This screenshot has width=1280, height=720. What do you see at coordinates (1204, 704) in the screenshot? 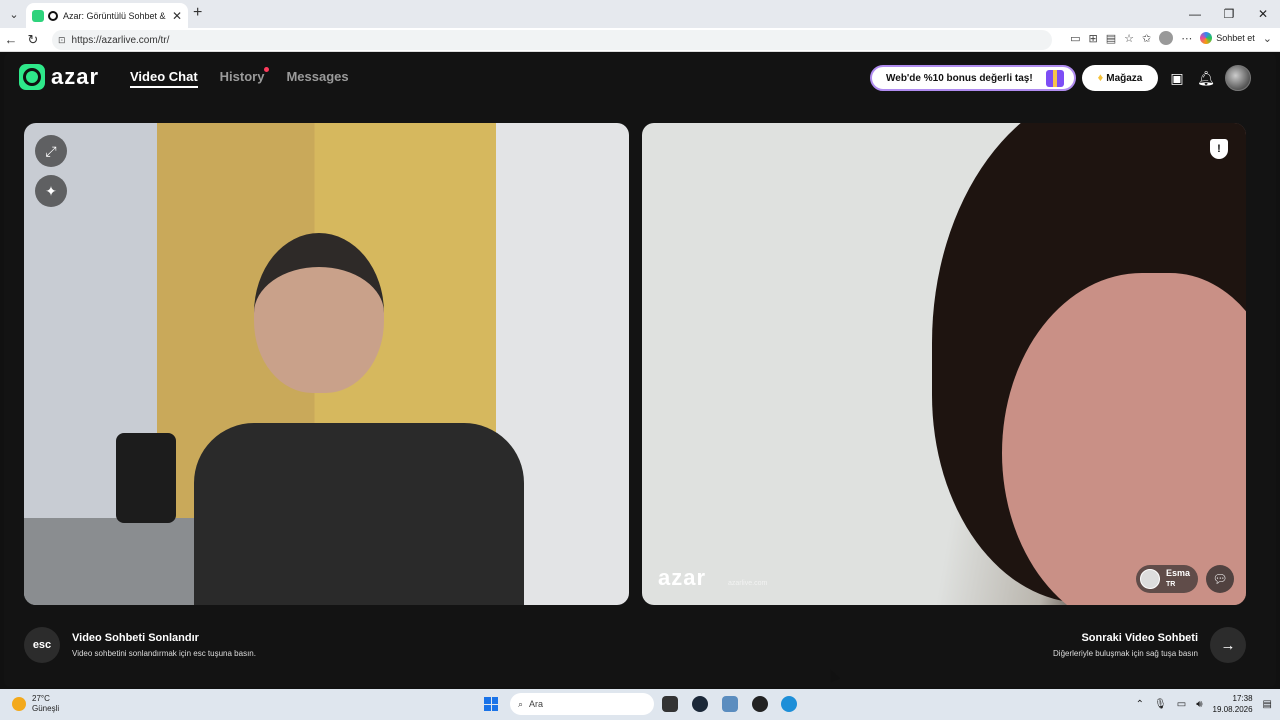
I see `system-tray: ⌃ 🎙︎ ▭ 🔊︎ 17:38 19.08.2026 ▤` at bounding box center [1204, 704].